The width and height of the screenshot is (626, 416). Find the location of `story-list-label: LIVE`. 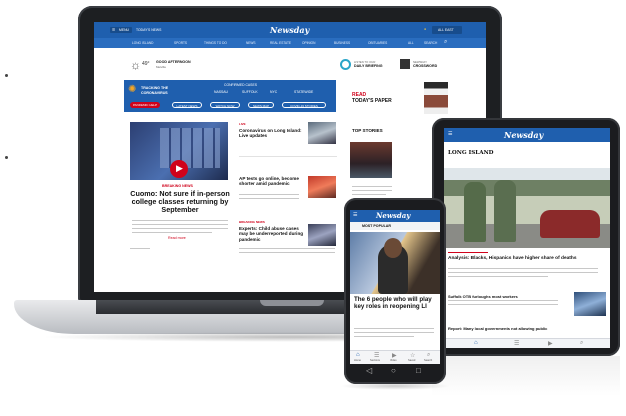

story-list-label: LIVE is located at coordinates (242, 124).